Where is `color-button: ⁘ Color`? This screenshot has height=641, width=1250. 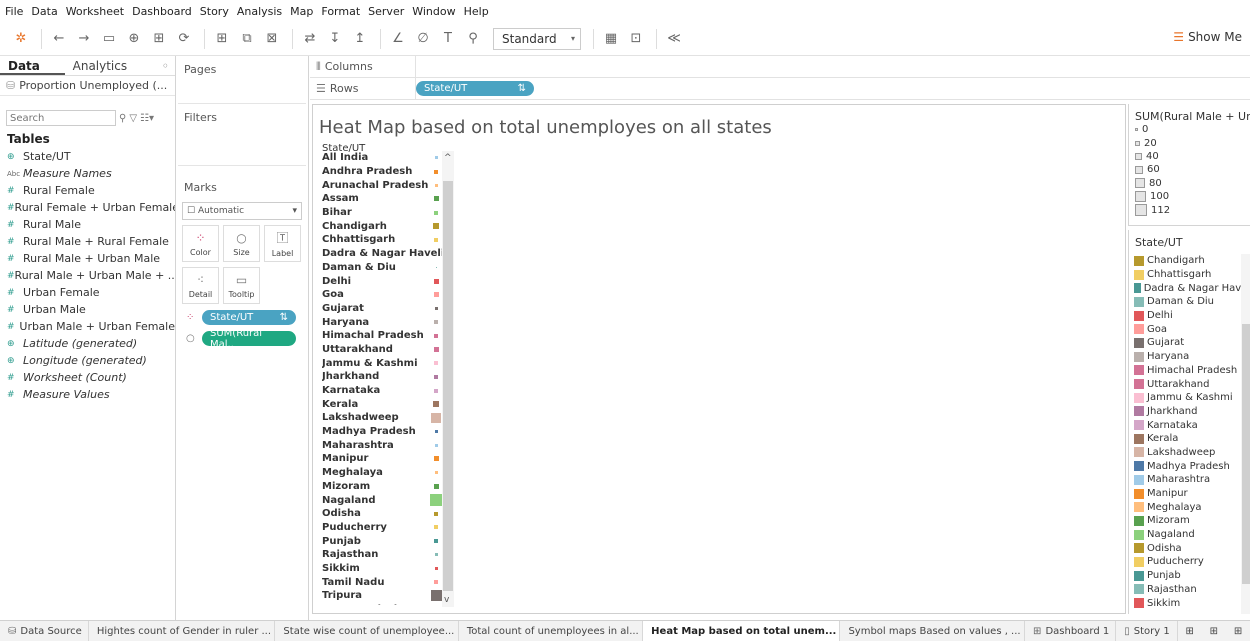
color-button: ⁘ Color is located at coordinates (200, 243).